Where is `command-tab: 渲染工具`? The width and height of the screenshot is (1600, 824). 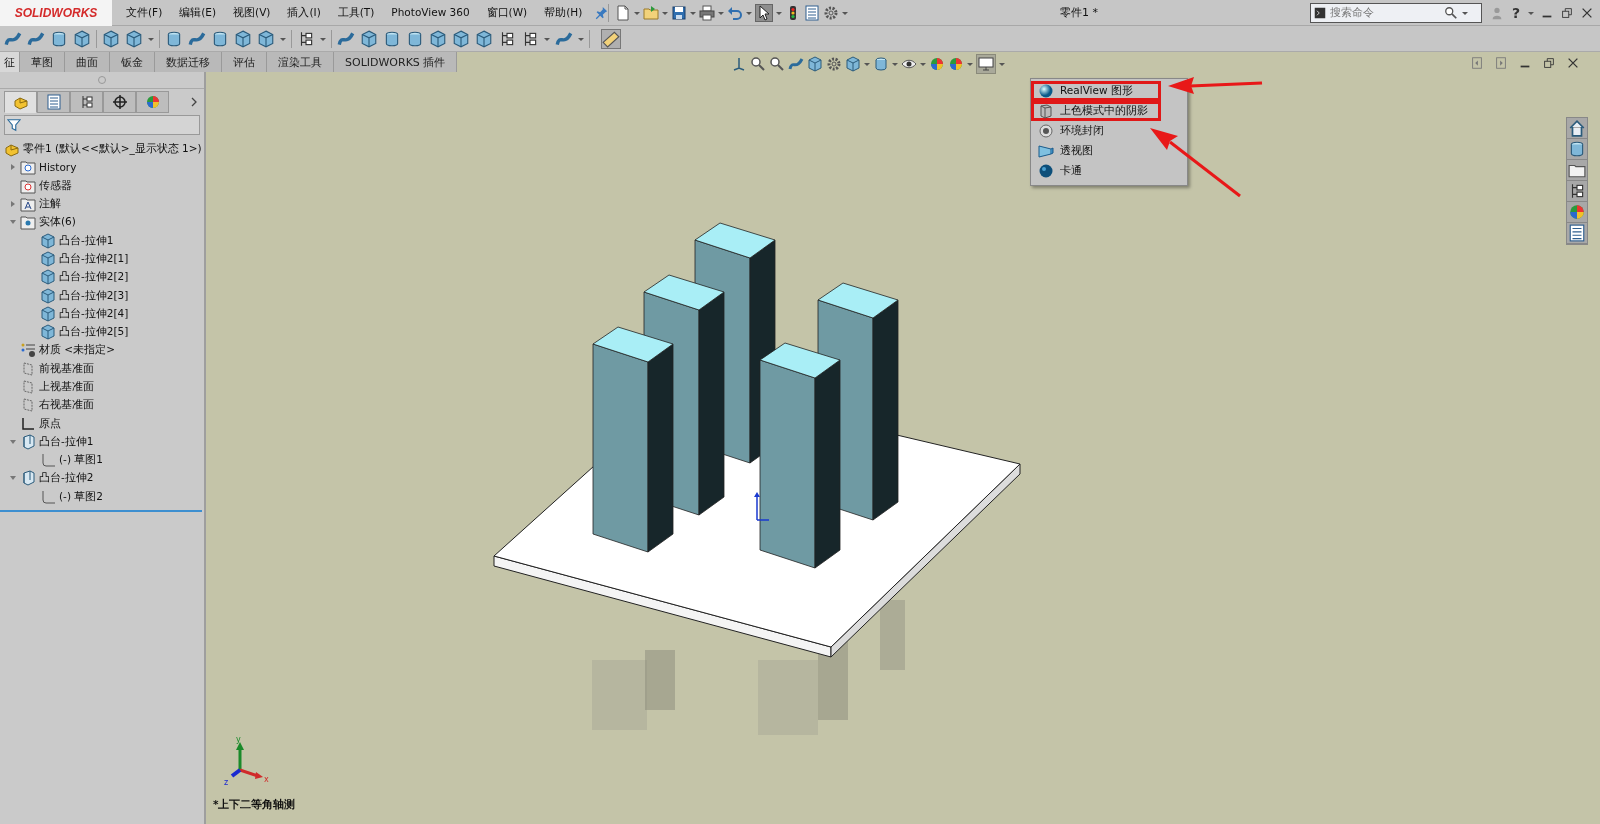 command-tab: 渲染工具 is located at coordinates (300, 62).